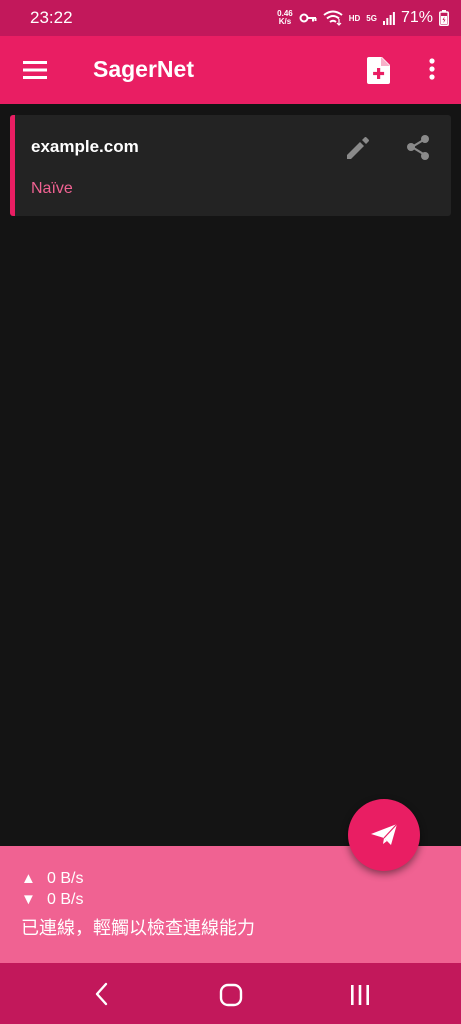  Describe the element at coordinates (28, 899) in the screenshot. I see `download-arrow-icon: ▼` at that location.